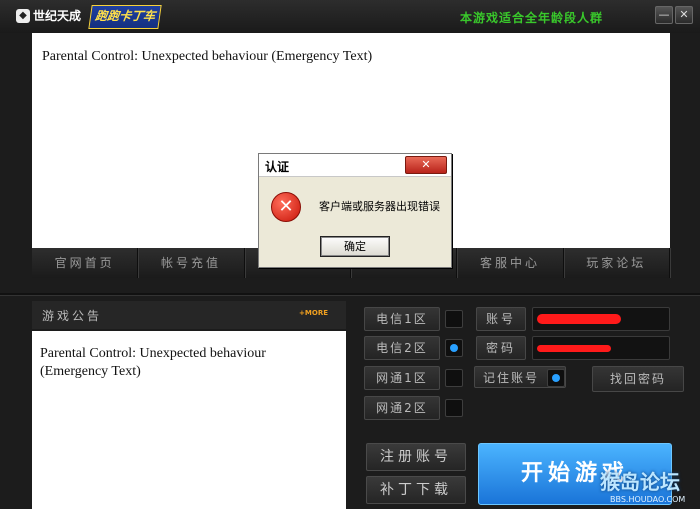 This screenshot has width=700, height=509. I want to click on password-input, so click(601, 348).